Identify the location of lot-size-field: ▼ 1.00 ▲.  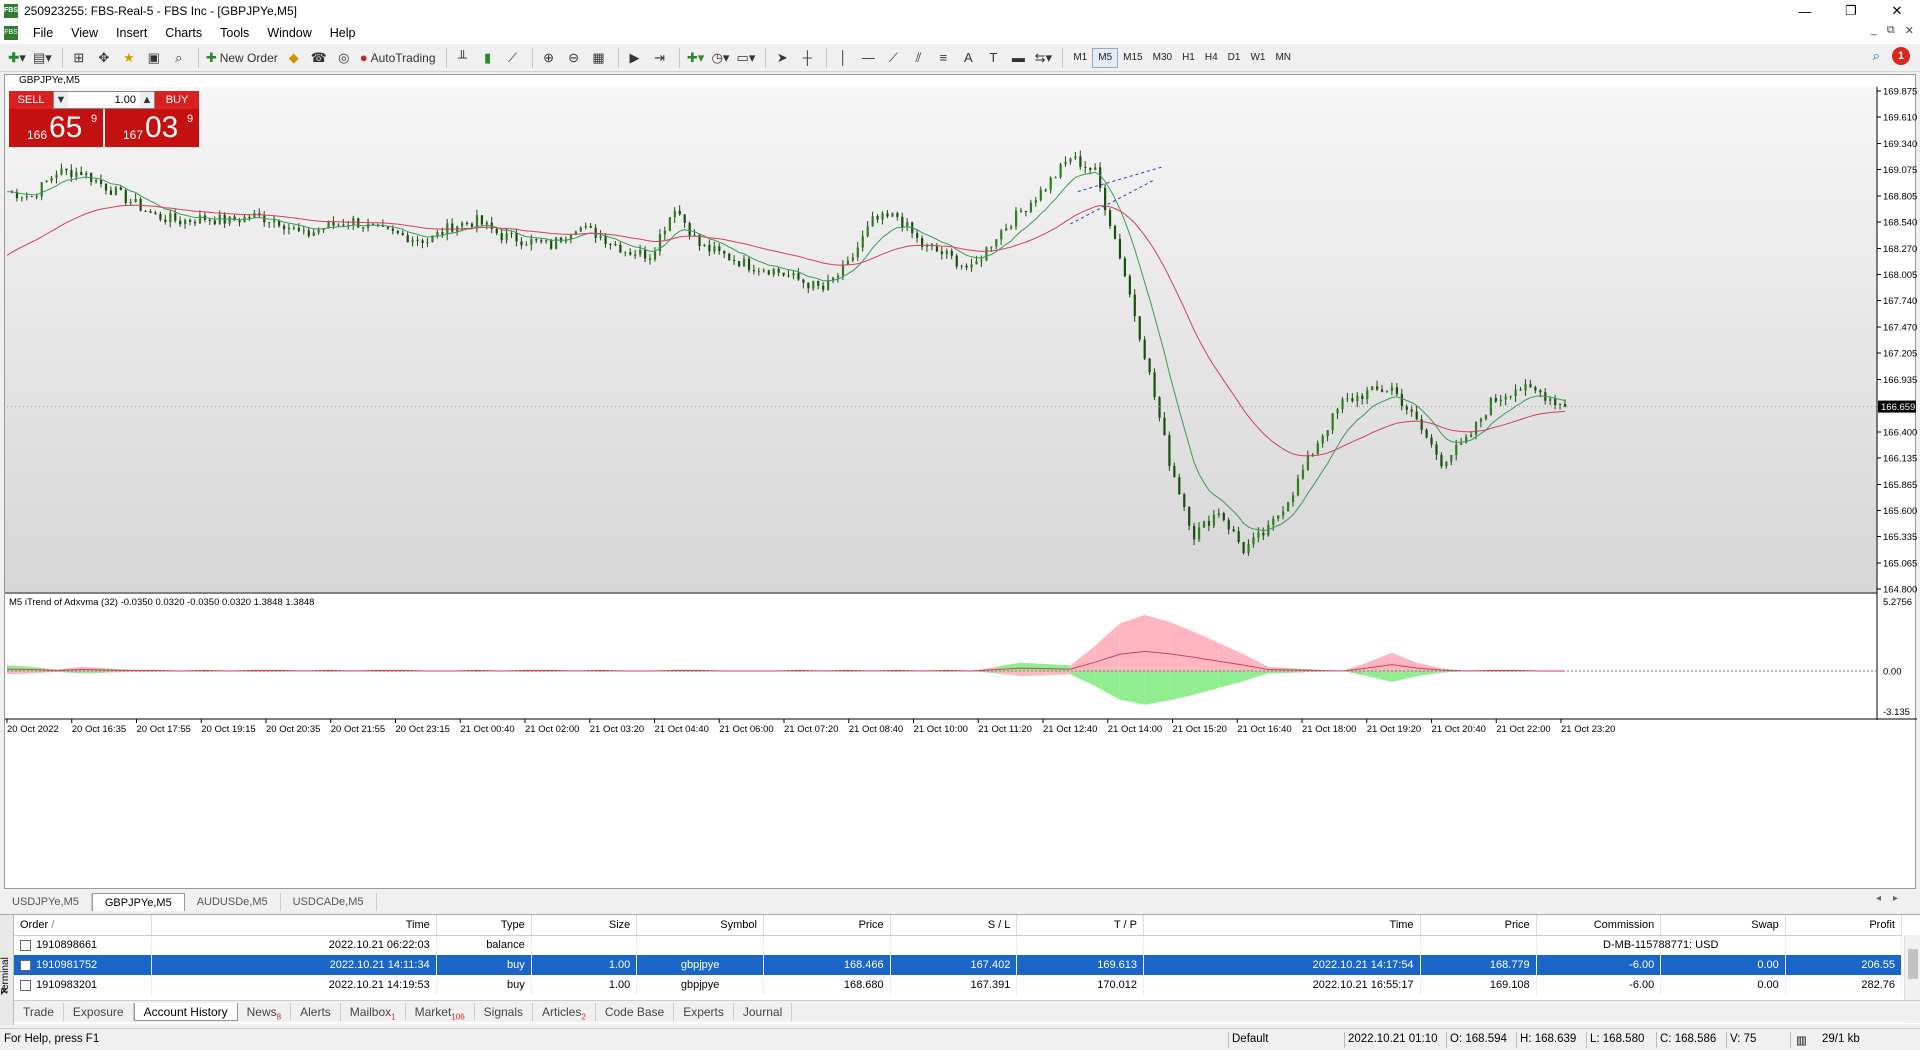
(104, 100).